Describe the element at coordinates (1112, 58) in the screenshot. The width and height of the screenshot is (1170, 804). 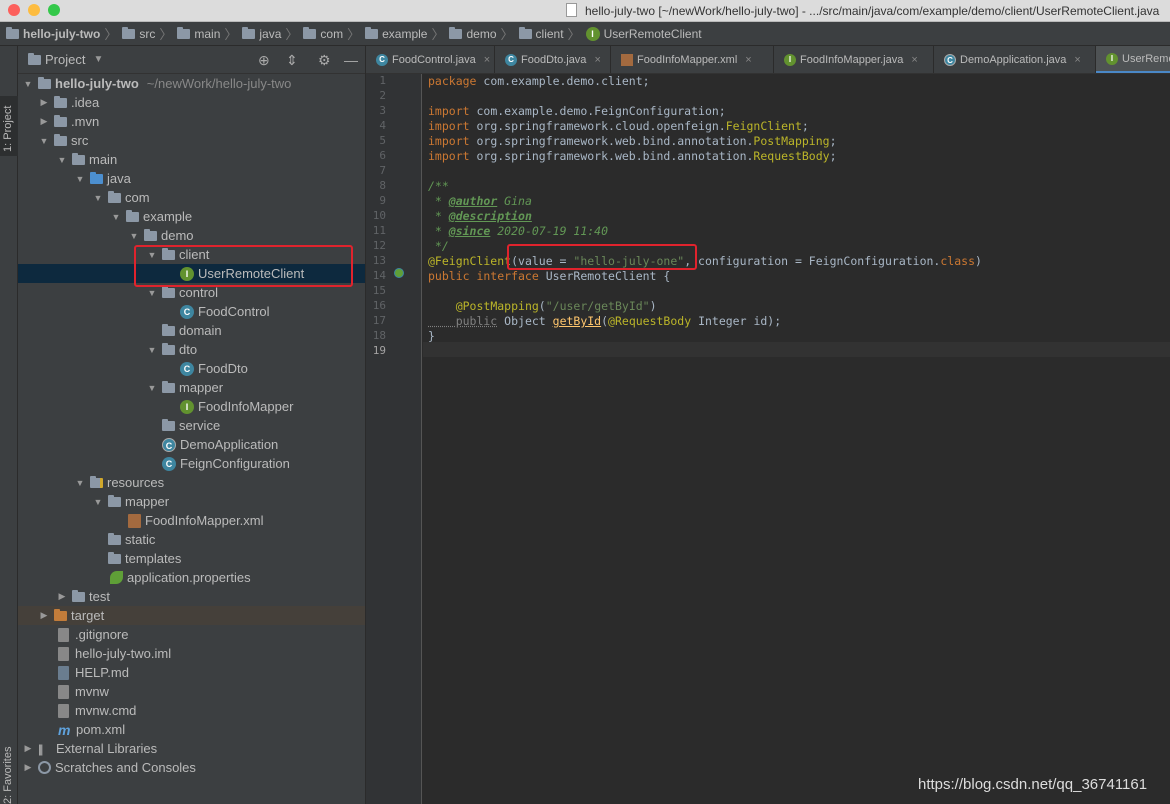
I see `interface-icon: I` at that location.